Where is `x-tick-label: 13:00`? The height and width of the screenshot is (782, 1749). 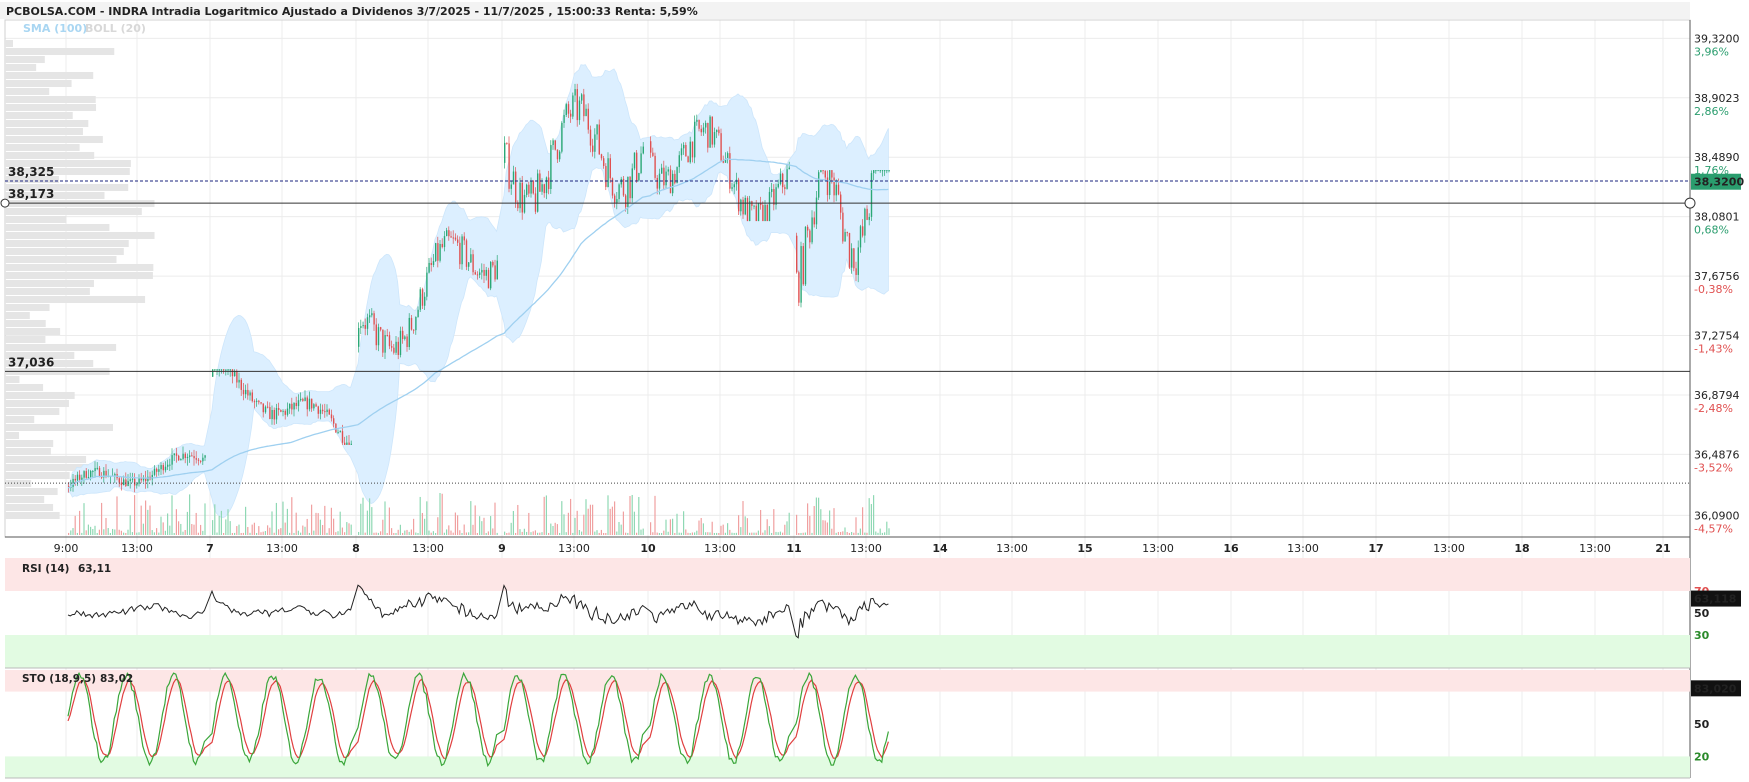
x-tick-label: 13:00 is located at coordinates (1303, 548).